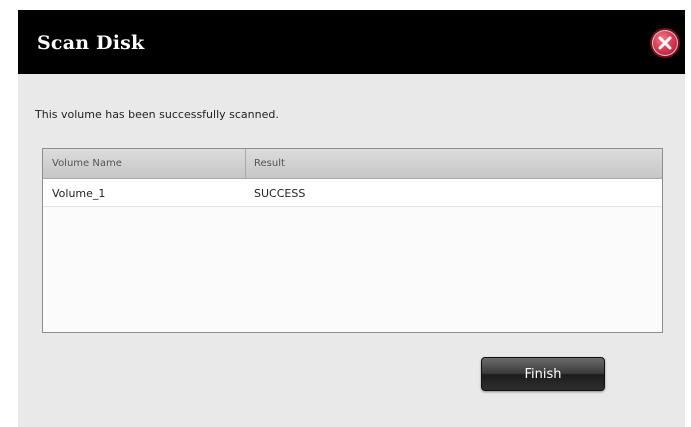 Image resolution: width=691 pixels, height=427 pixels. I want to click on volume-name-cell: Volume_1, so click(79, 193).